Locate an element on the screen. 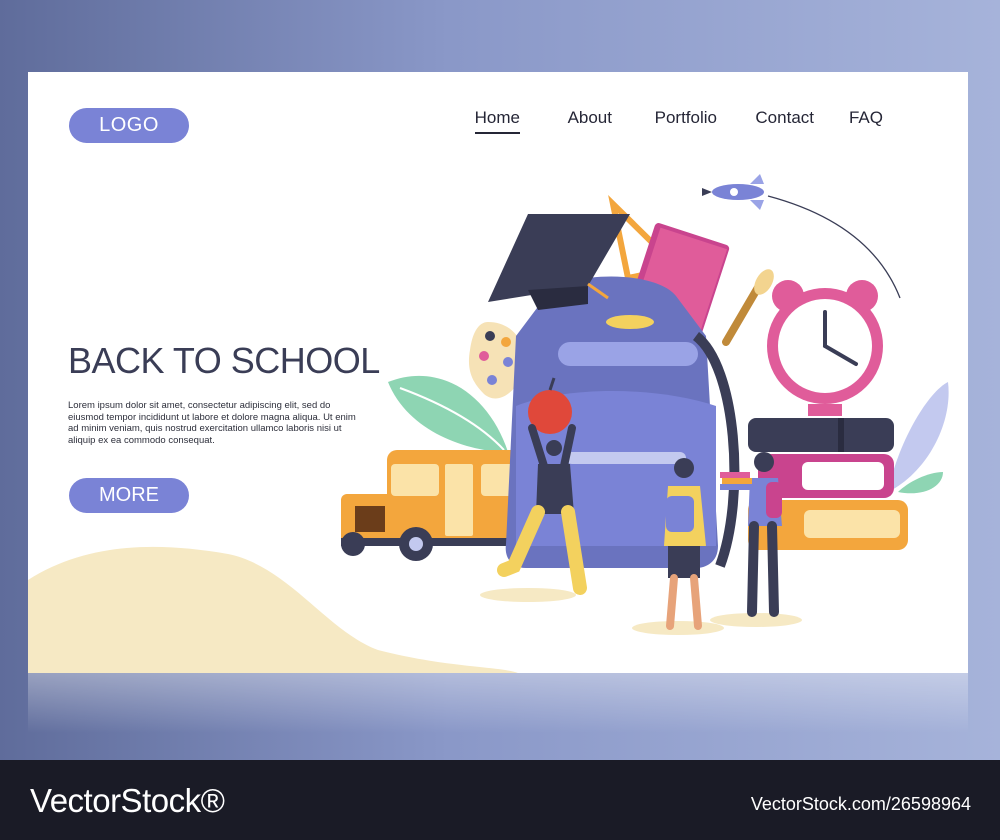 The height and width of the screenshot is (840, 1000). alarm-clock-icon is located at coordinates (825, 348).